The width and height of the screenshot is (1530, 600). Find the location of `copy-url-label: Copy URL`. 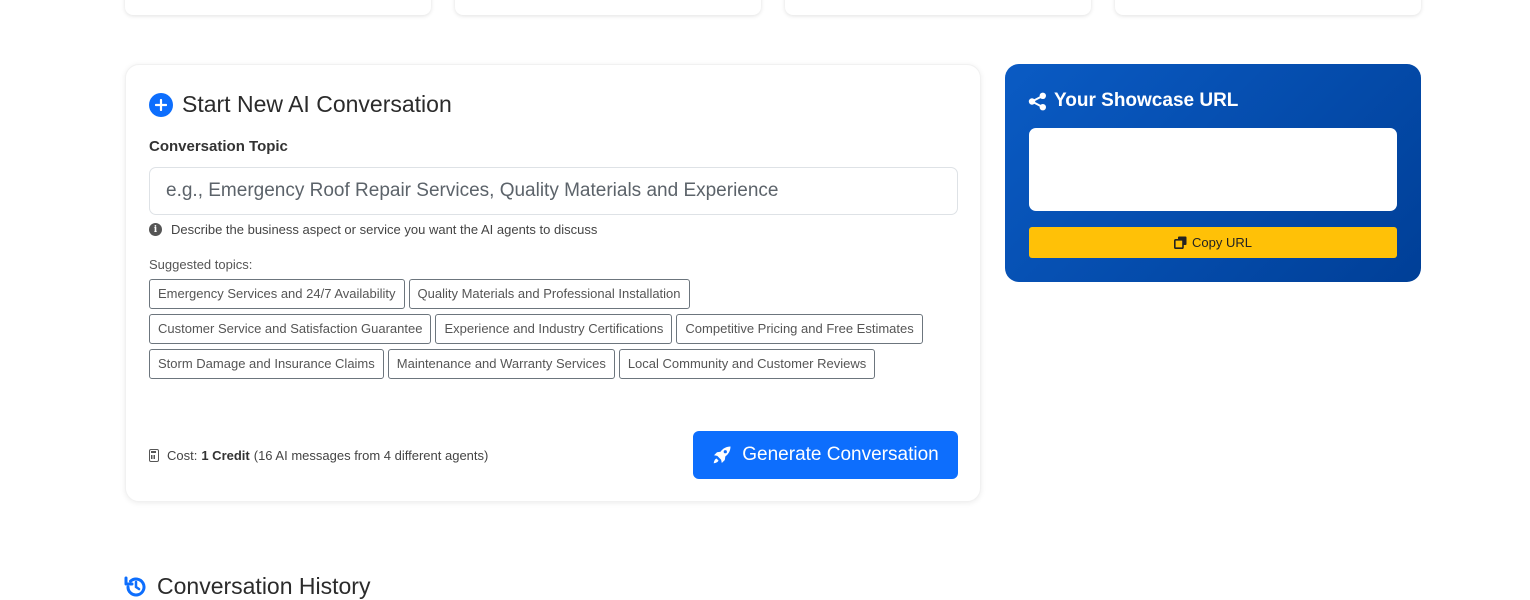

copy-url-label: Copy URL is located at coordinates (1222, 242).